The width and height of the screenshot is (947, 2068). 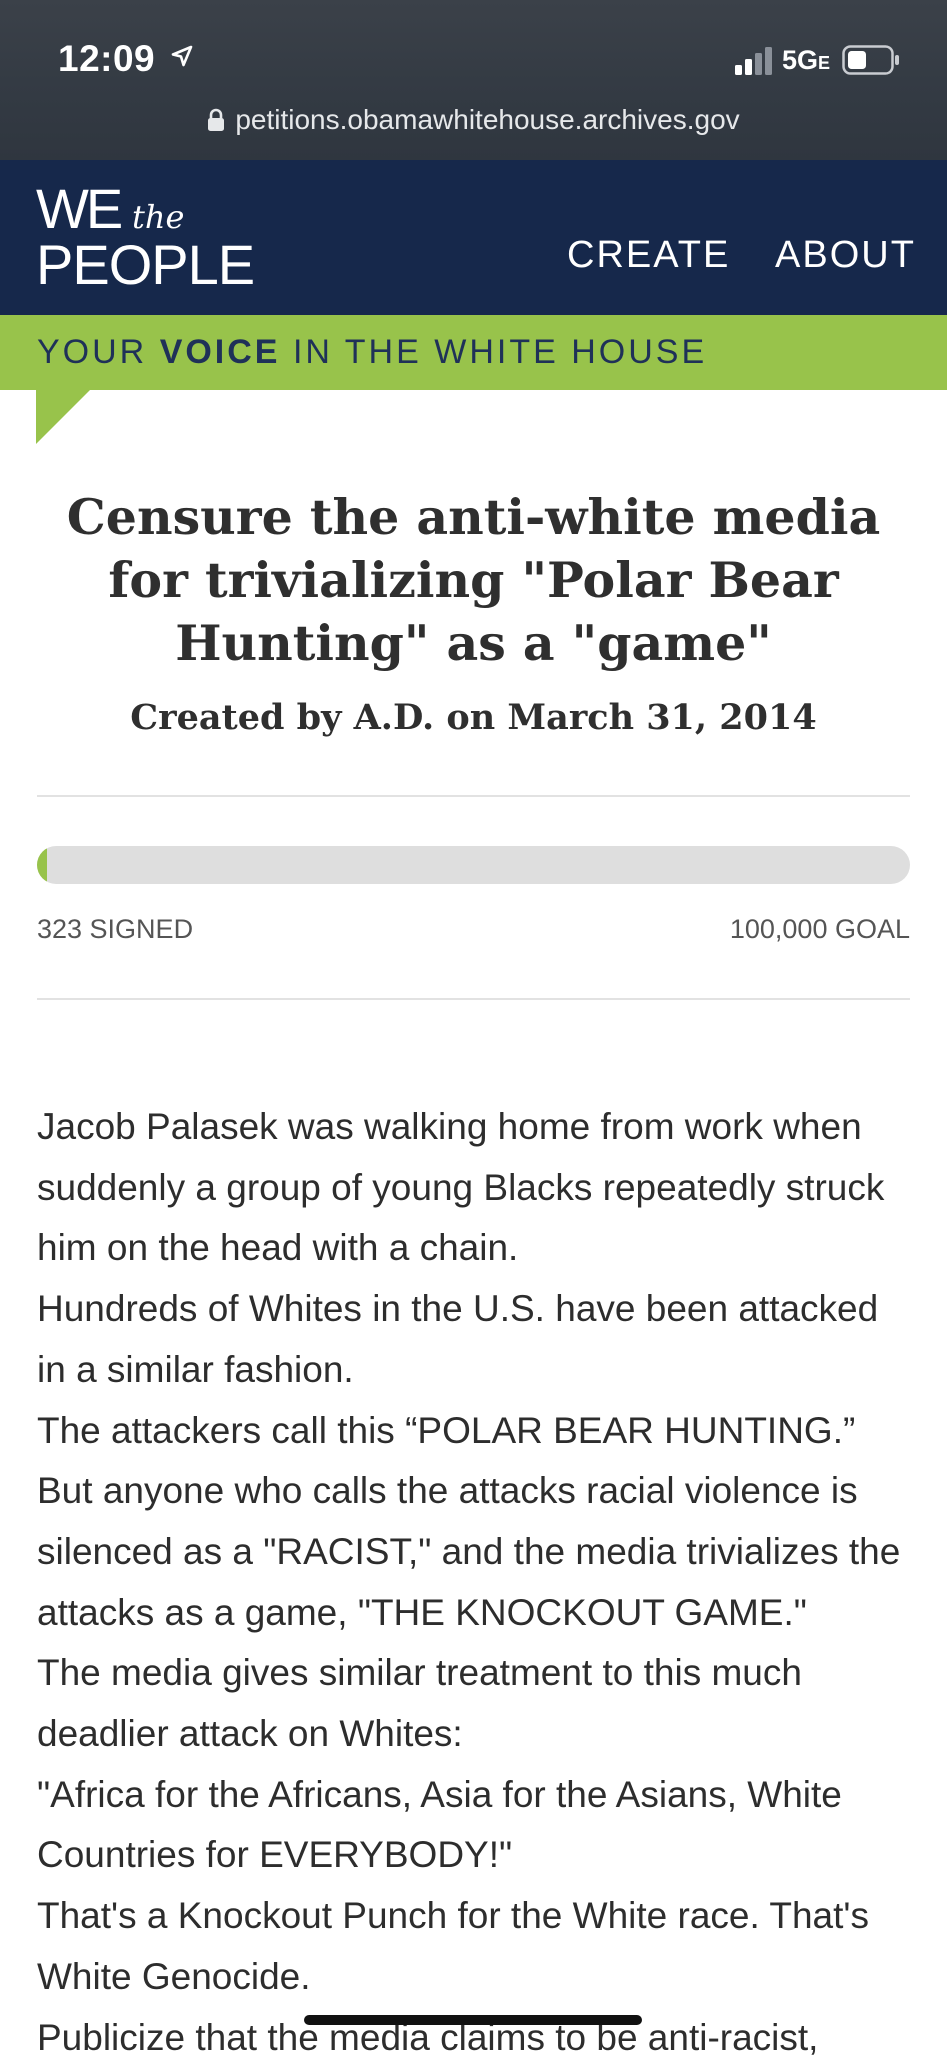 What do you see at coordinates (42, 865) in the screenshot?
I see `signature-progress-fill` at bounding box center [42, 865].